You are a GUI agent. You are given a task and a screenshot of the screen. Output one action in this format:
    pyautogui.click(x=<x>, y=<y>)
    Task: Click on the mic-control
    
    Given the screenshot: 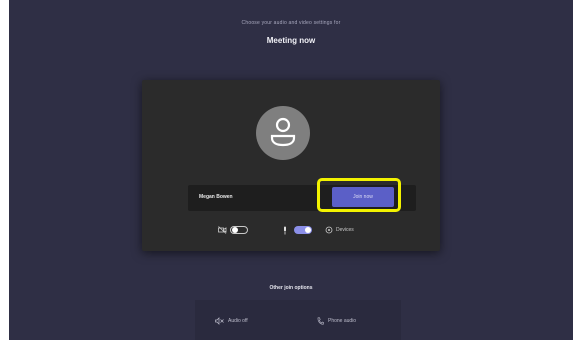 What is the action you would take?
    pyautogui.click(x=297, y=230)
    